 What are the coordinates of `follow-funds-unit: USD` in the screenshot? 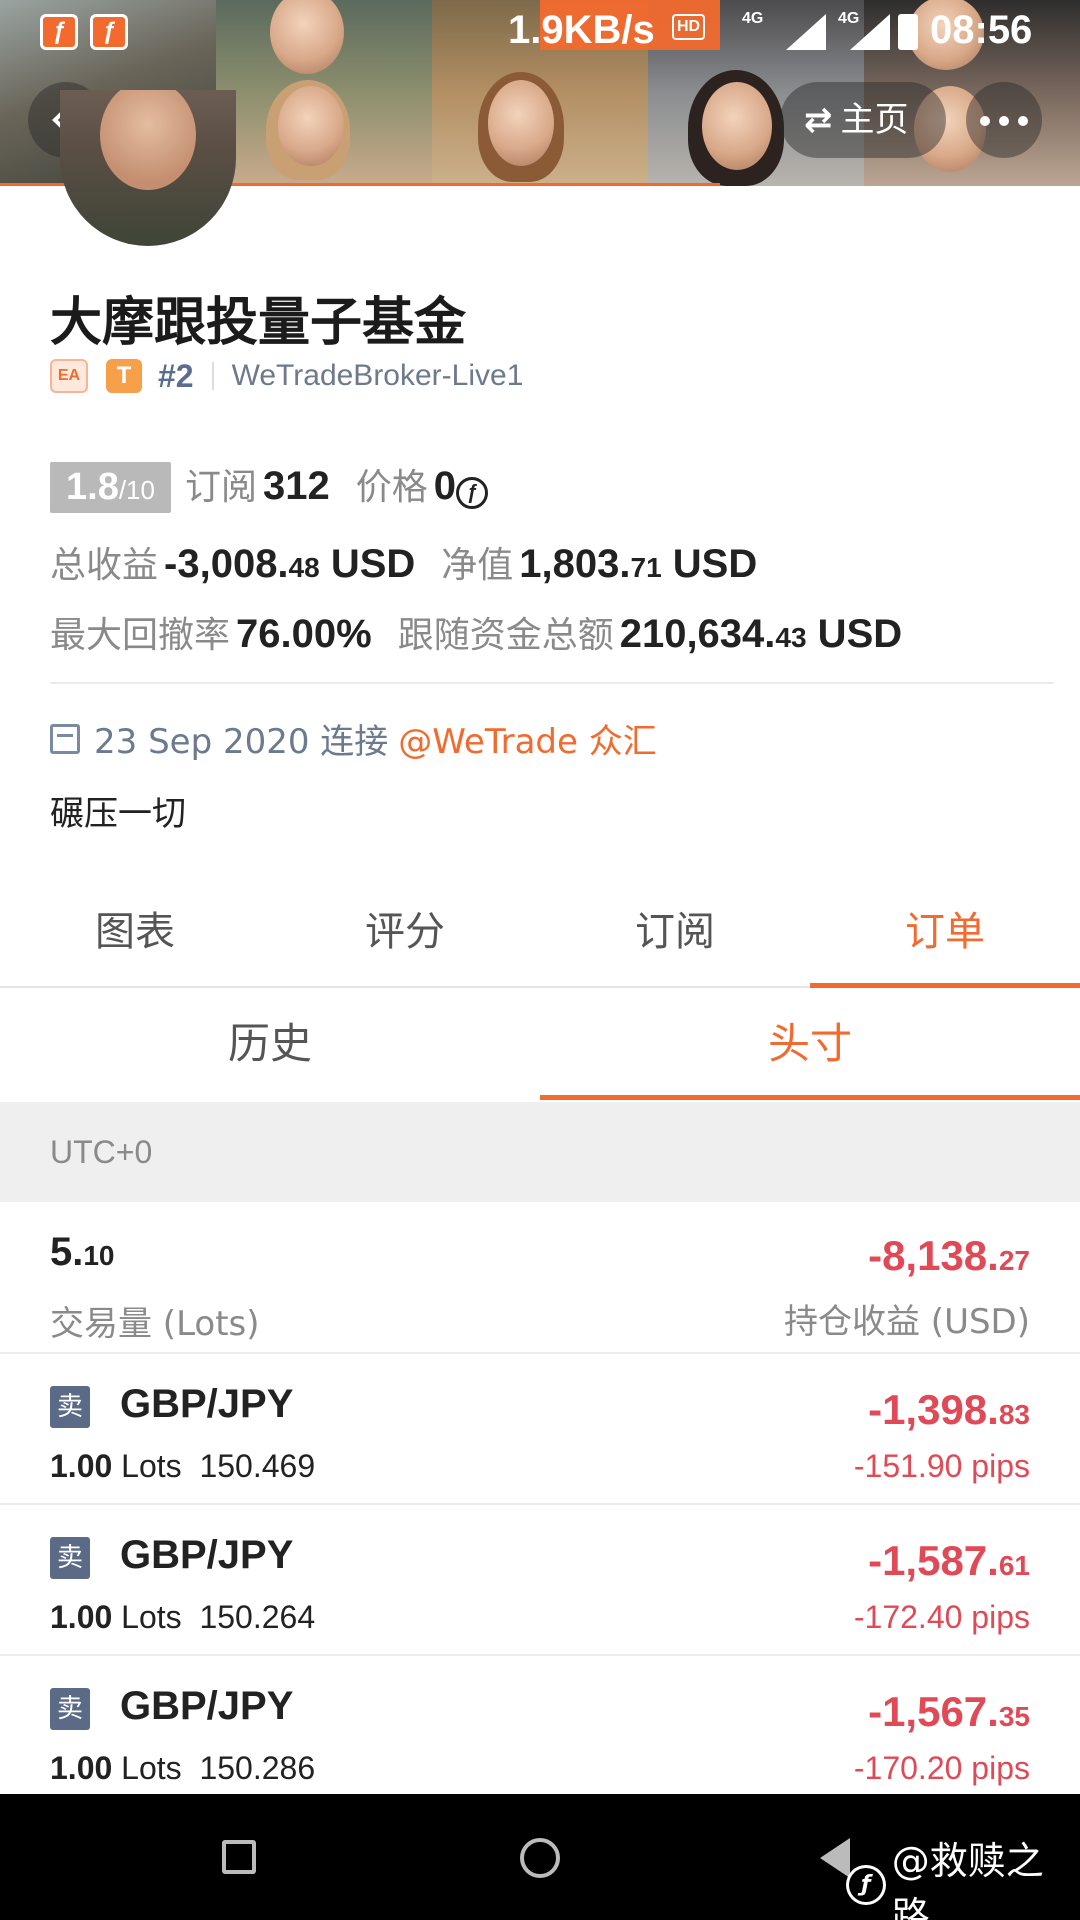 It's located at (854, 634).